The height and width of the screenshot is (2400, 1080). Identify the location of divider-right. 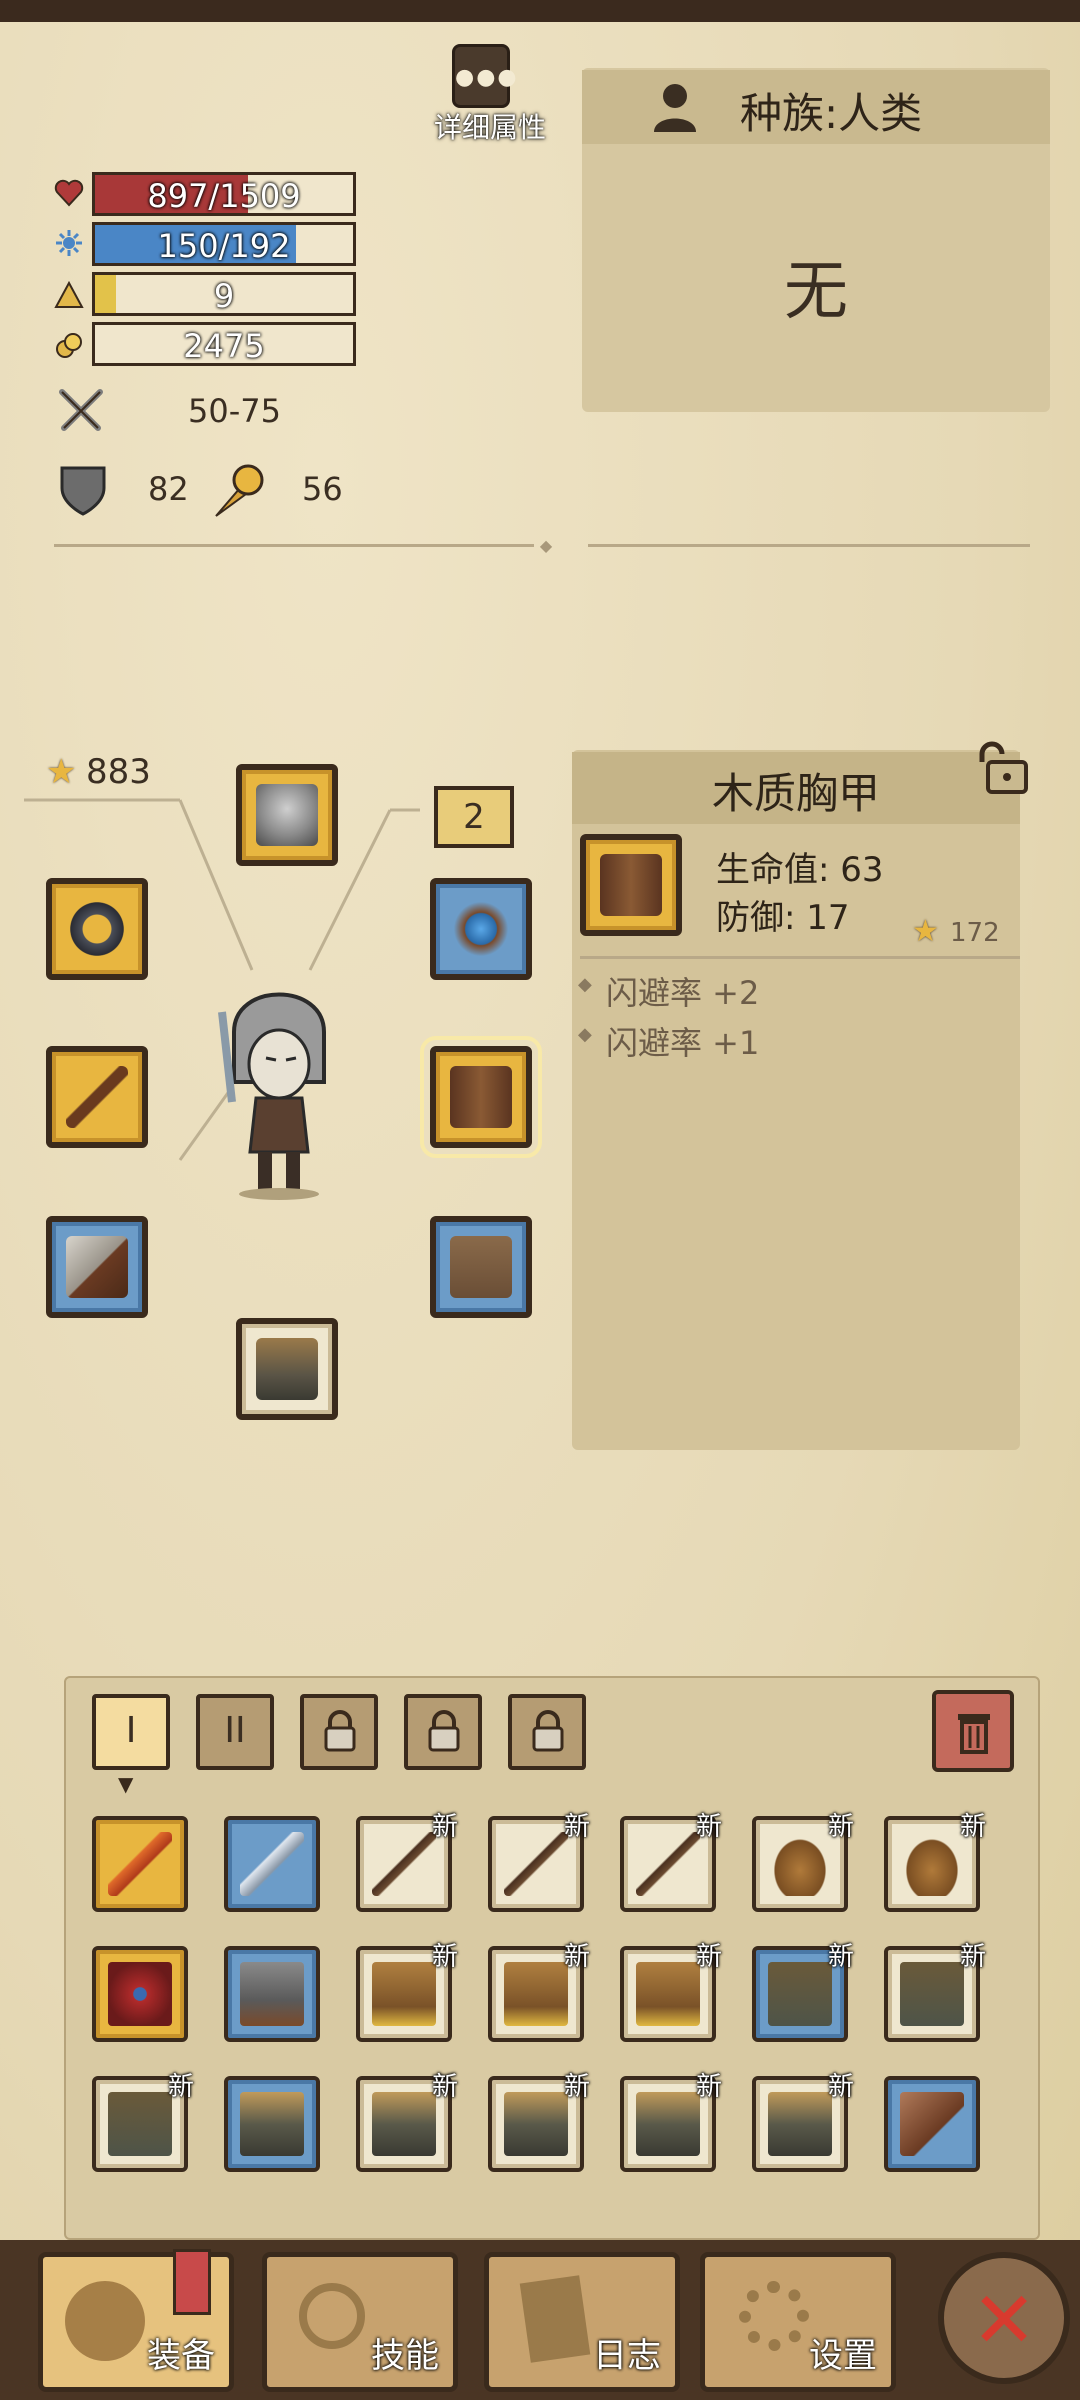
(809, 545).